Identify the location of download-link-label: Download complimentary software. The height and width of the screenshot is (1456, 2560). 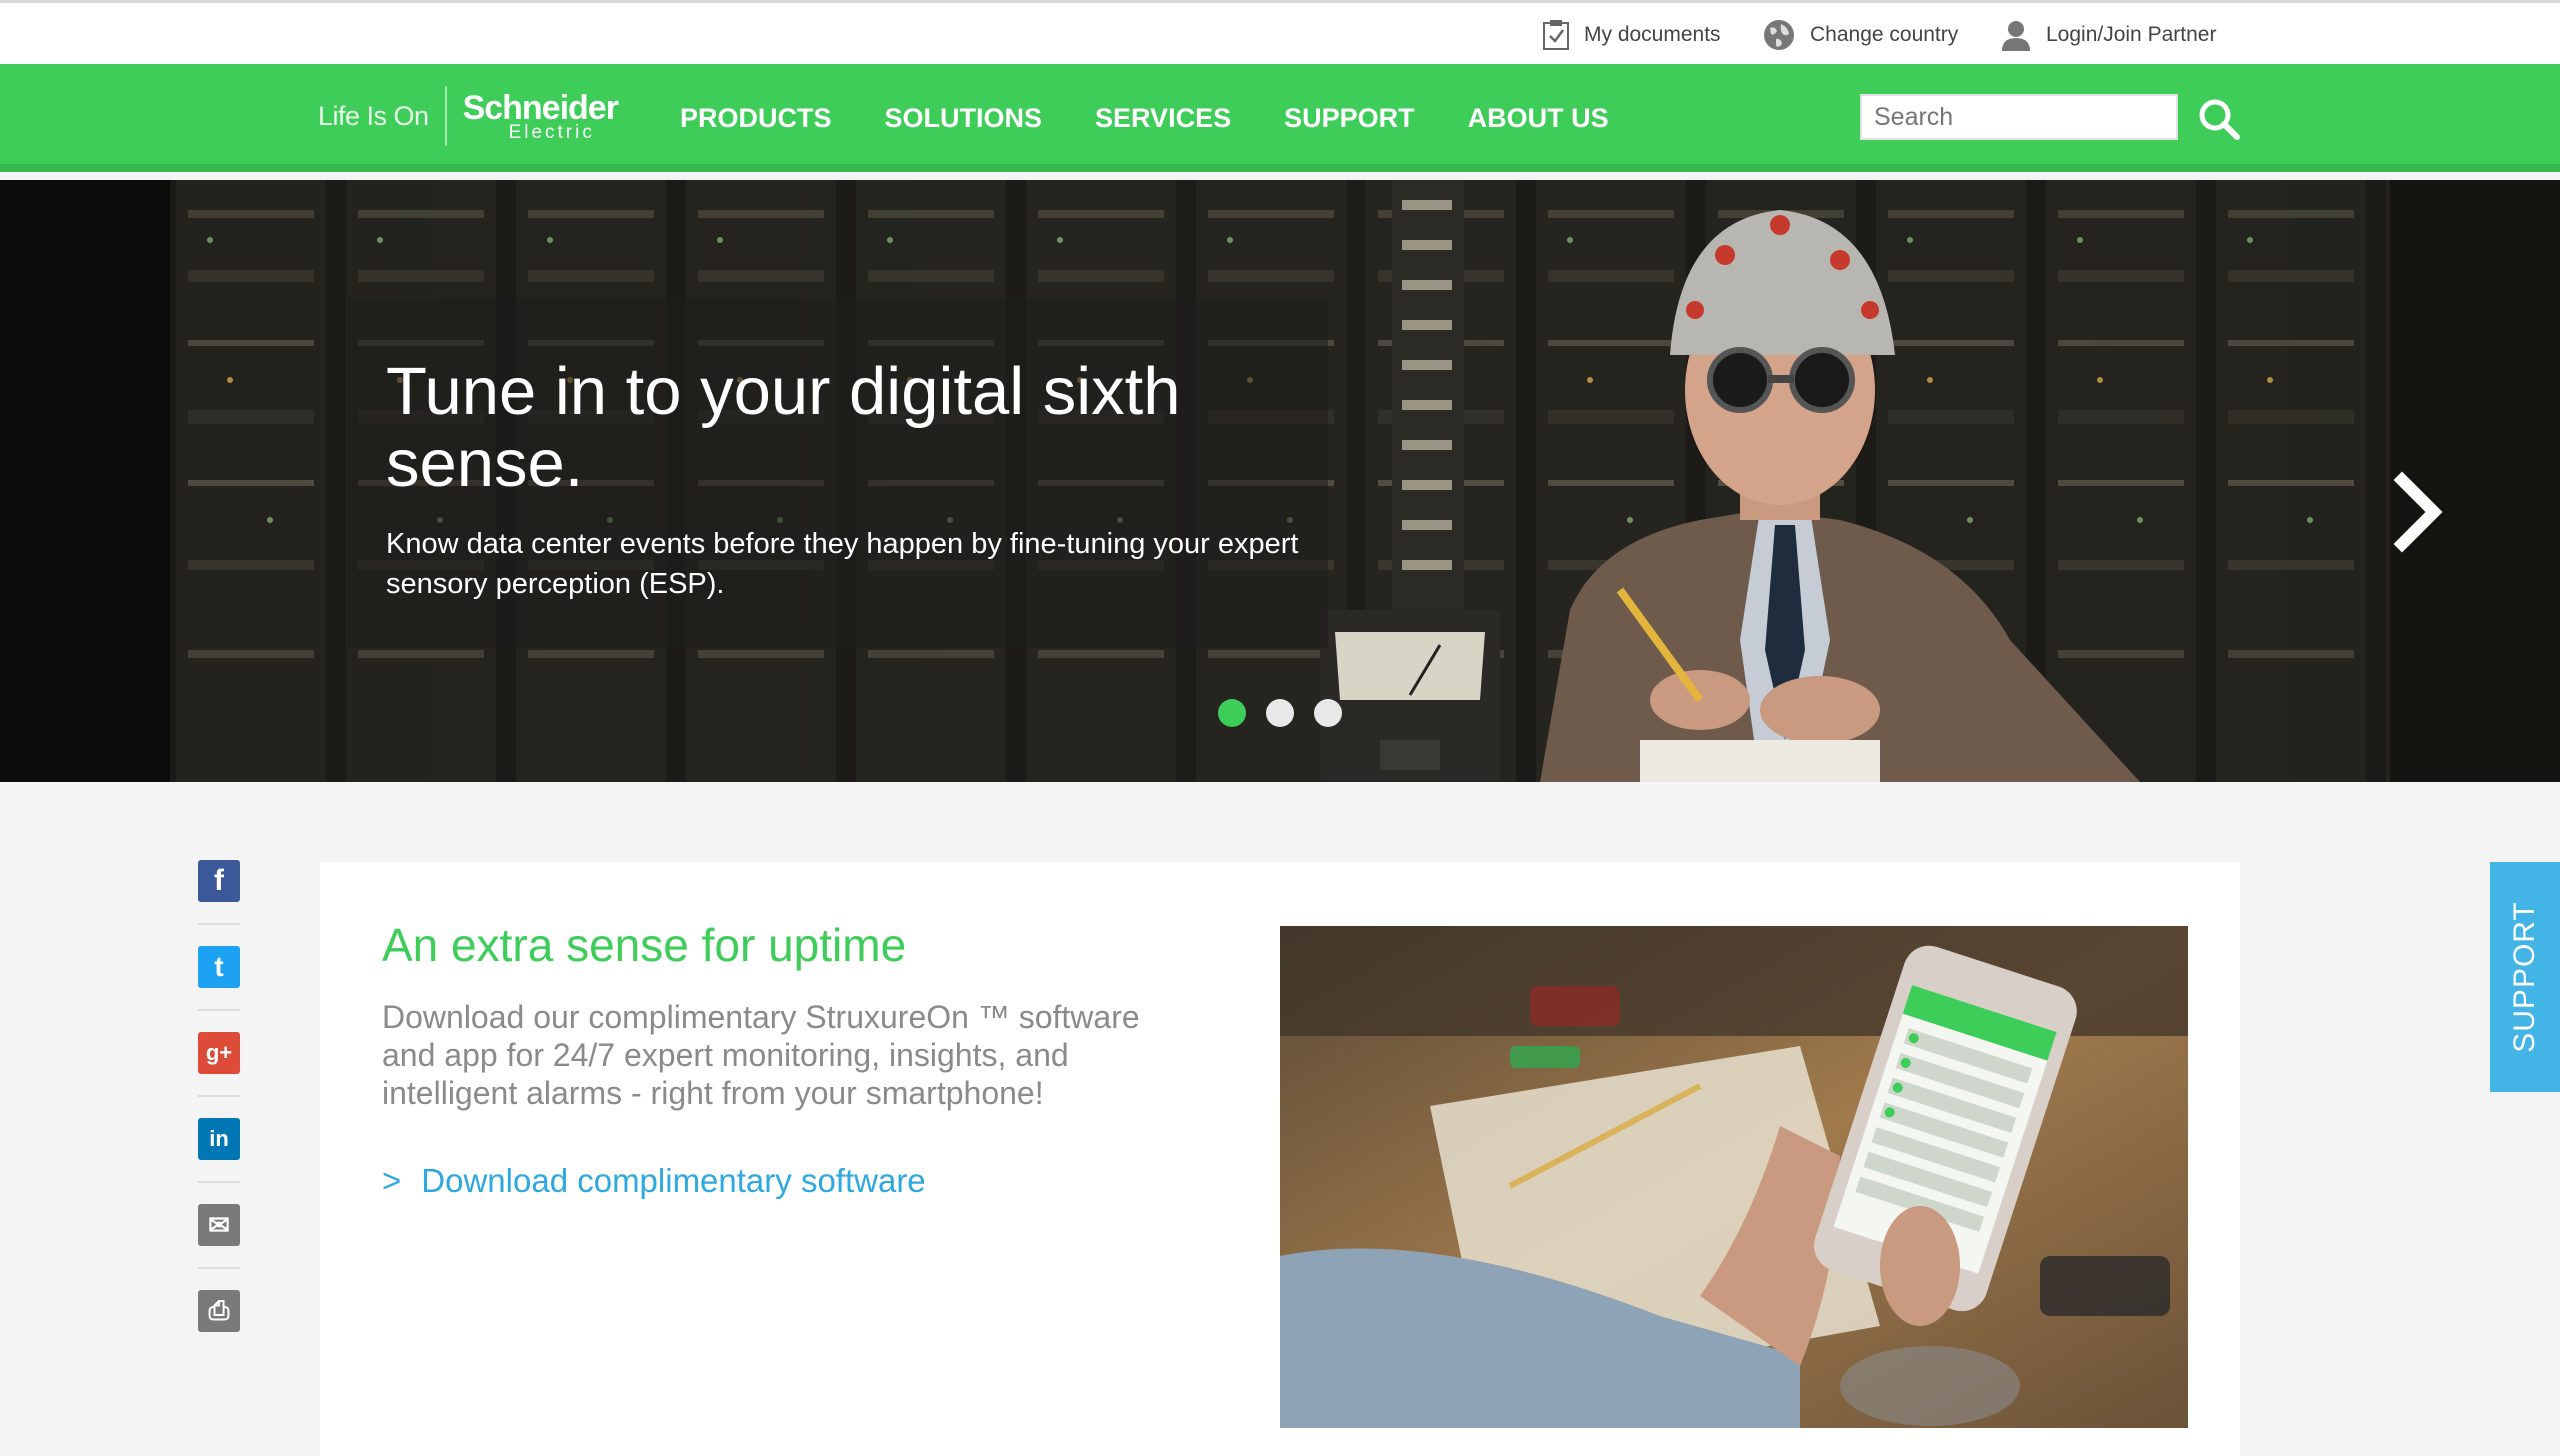
(673, 1180).